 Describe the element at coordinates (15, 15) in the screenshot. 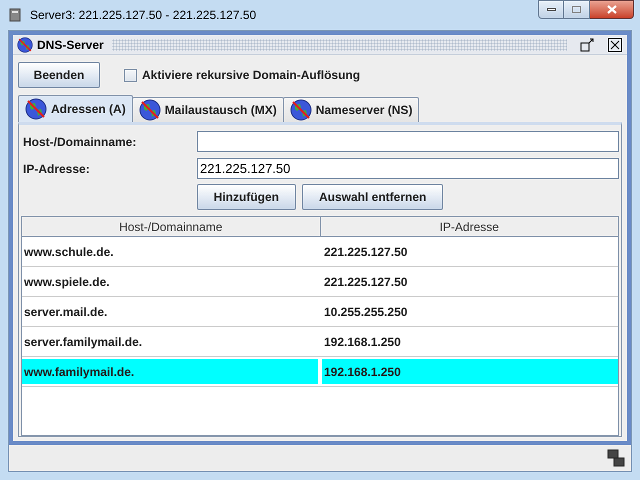

I see `server-icon` at that location.